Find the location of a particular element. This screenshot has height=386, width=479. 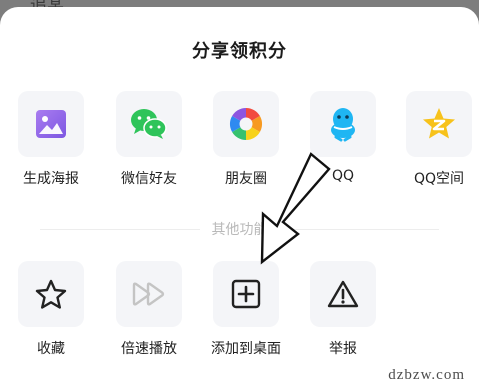

fast-forward-icon is located at coordinates (148, 294).